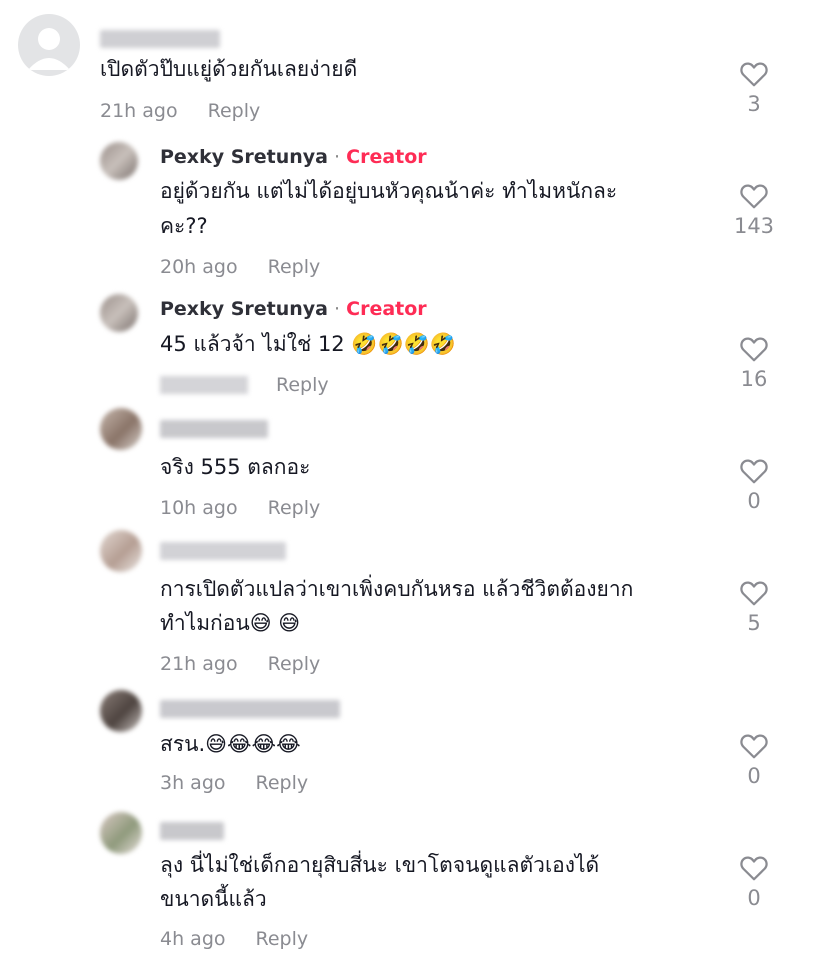 This screenshot has width=820, height=959. What do you see at coordinates (204, 385) in the screenshot?
I see `comment-time-blurred` at bounding box center [204, 385].